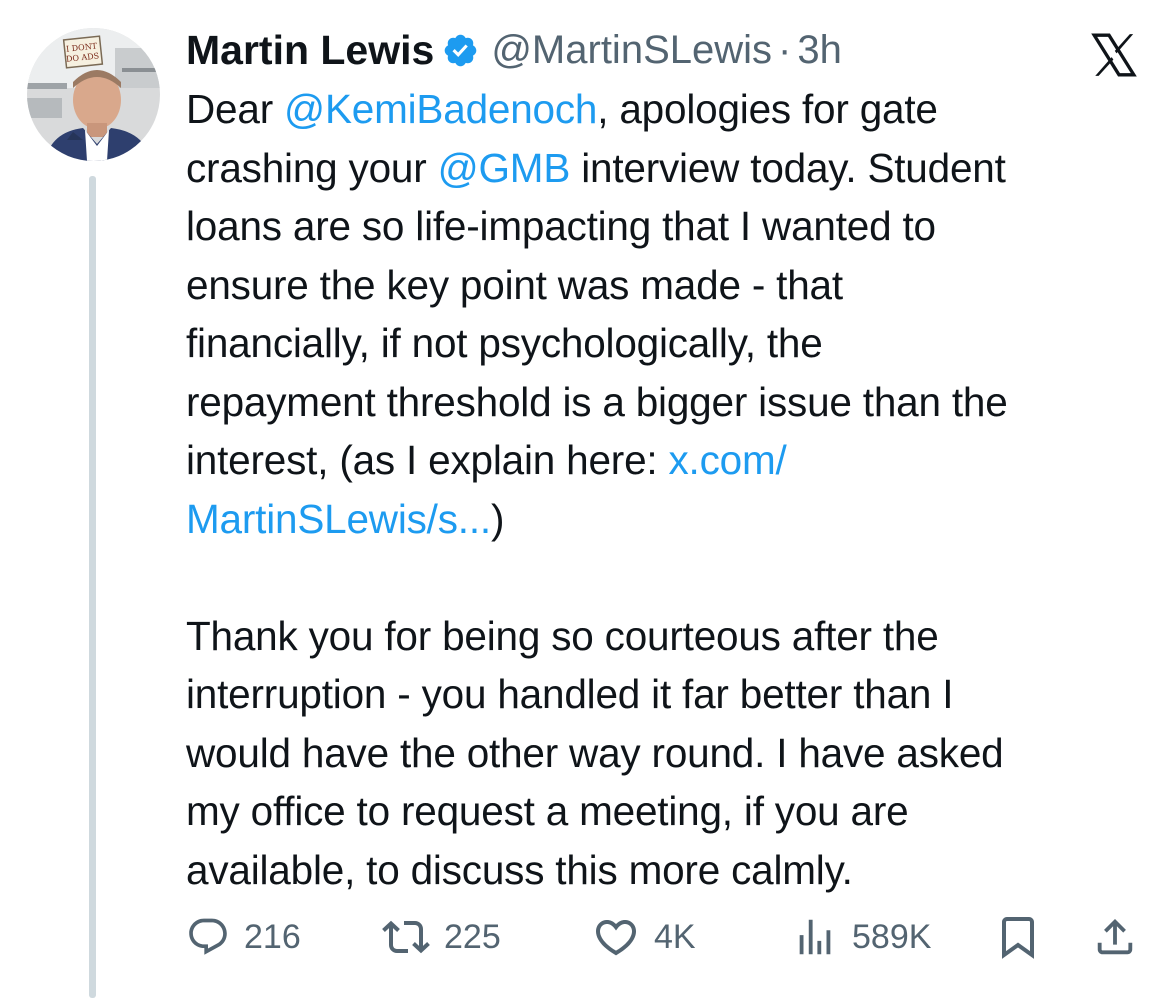 This screenshot has width=1170, height=998. What do you see at coordinates (272, 936) in the screenshot?
I see `reply-count: 216` at bounding box center [272, 936].